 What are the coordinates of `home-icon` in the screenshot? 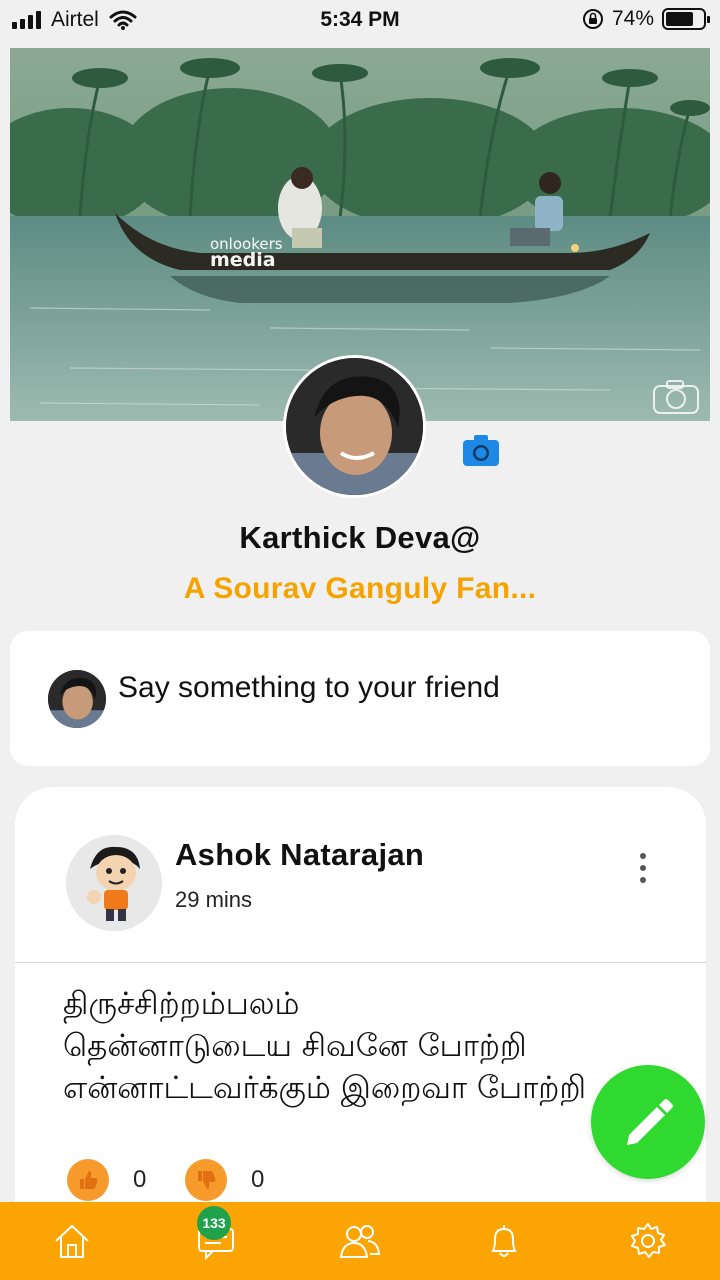 It's located at (72, 1241).